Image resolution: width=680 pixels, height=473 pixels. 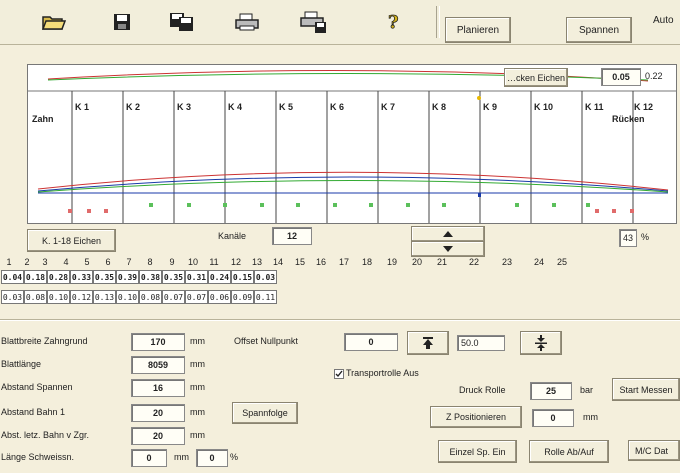 What do you see at coordinates (340, 22) in the screenshot?
I see `toolbar: ? Planieren Spannen Auto` at bounding box center [340, 22].